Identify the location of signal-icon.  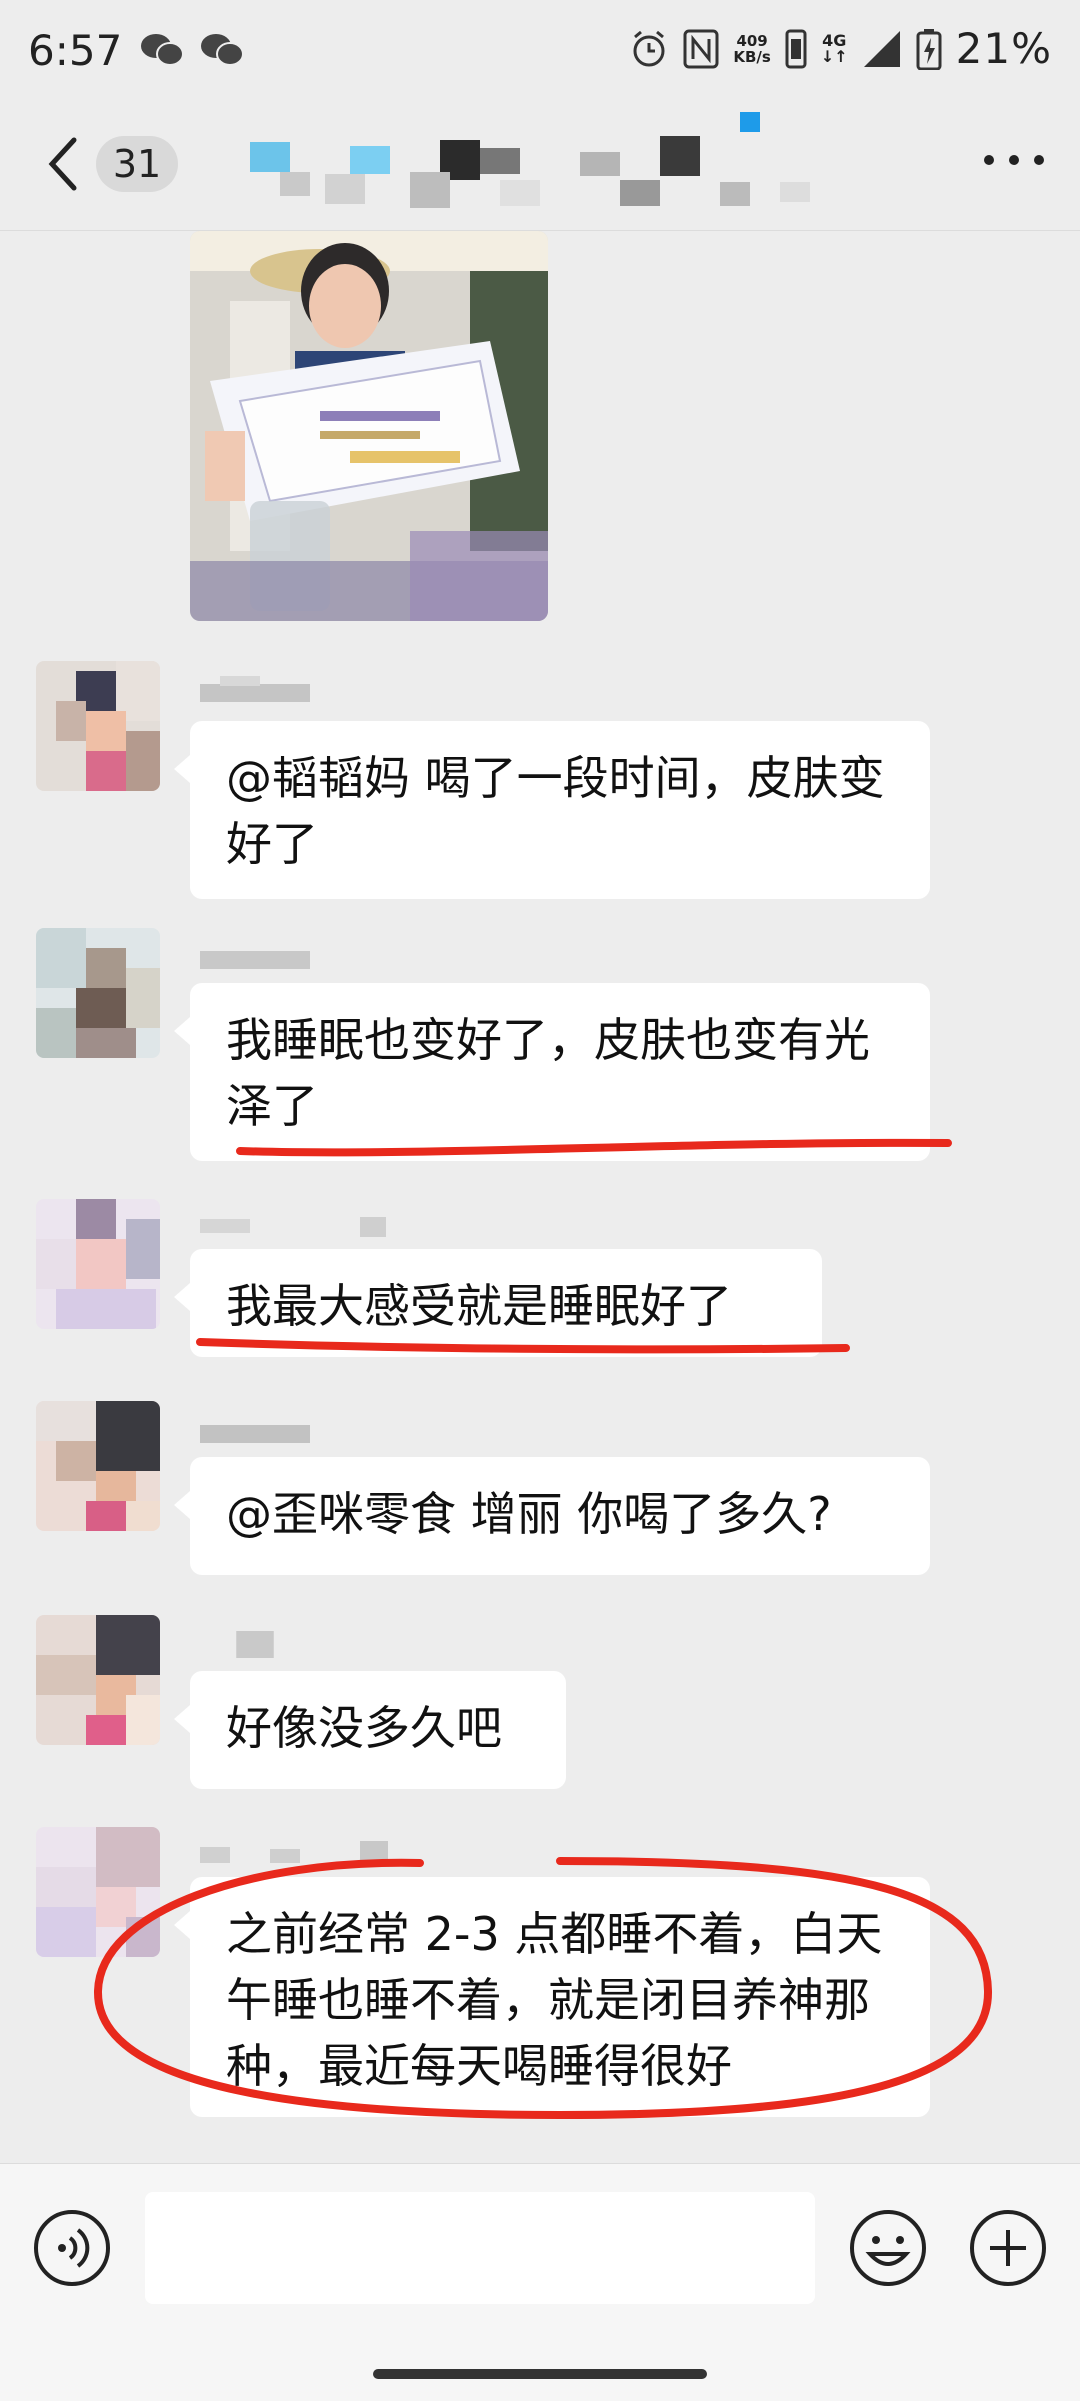
(881, 48).